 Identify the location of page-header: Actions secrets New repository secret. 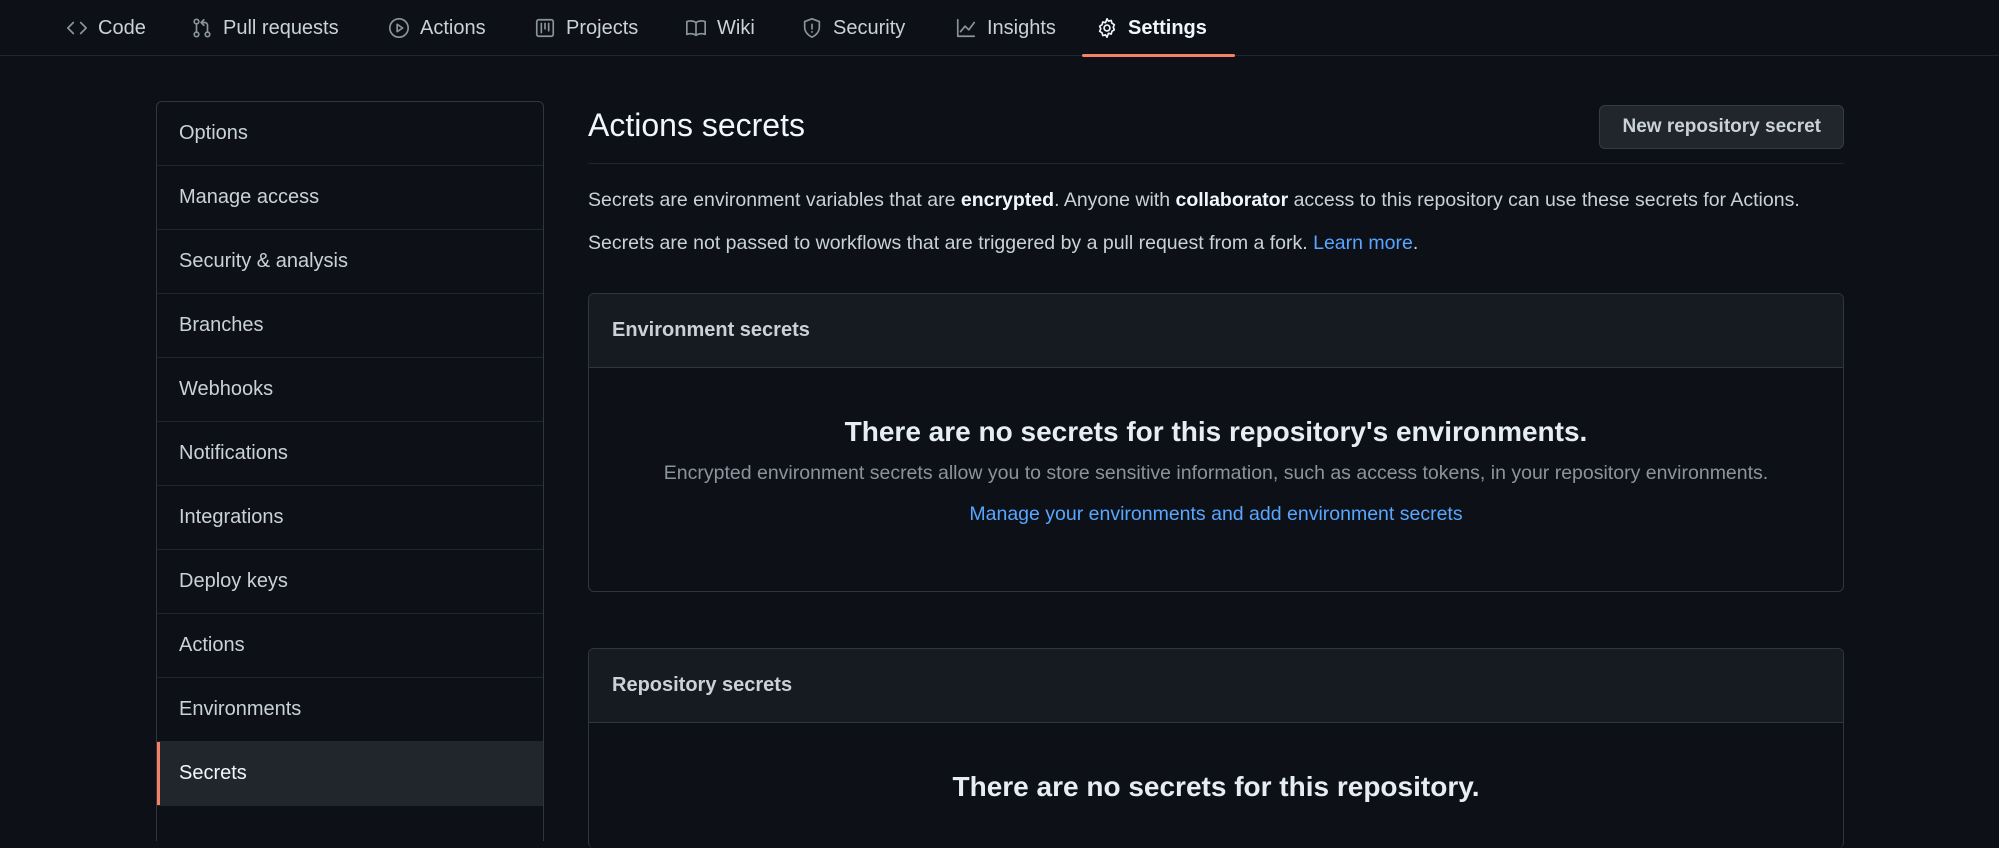
(1216, 132).